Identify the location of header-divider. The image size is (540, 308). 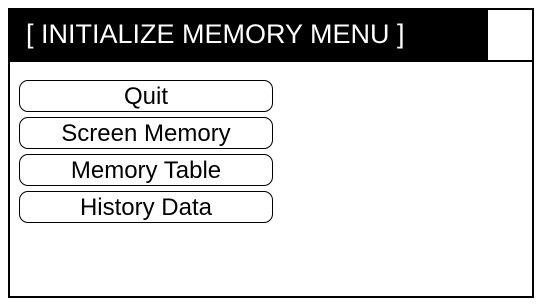
(271, 61).